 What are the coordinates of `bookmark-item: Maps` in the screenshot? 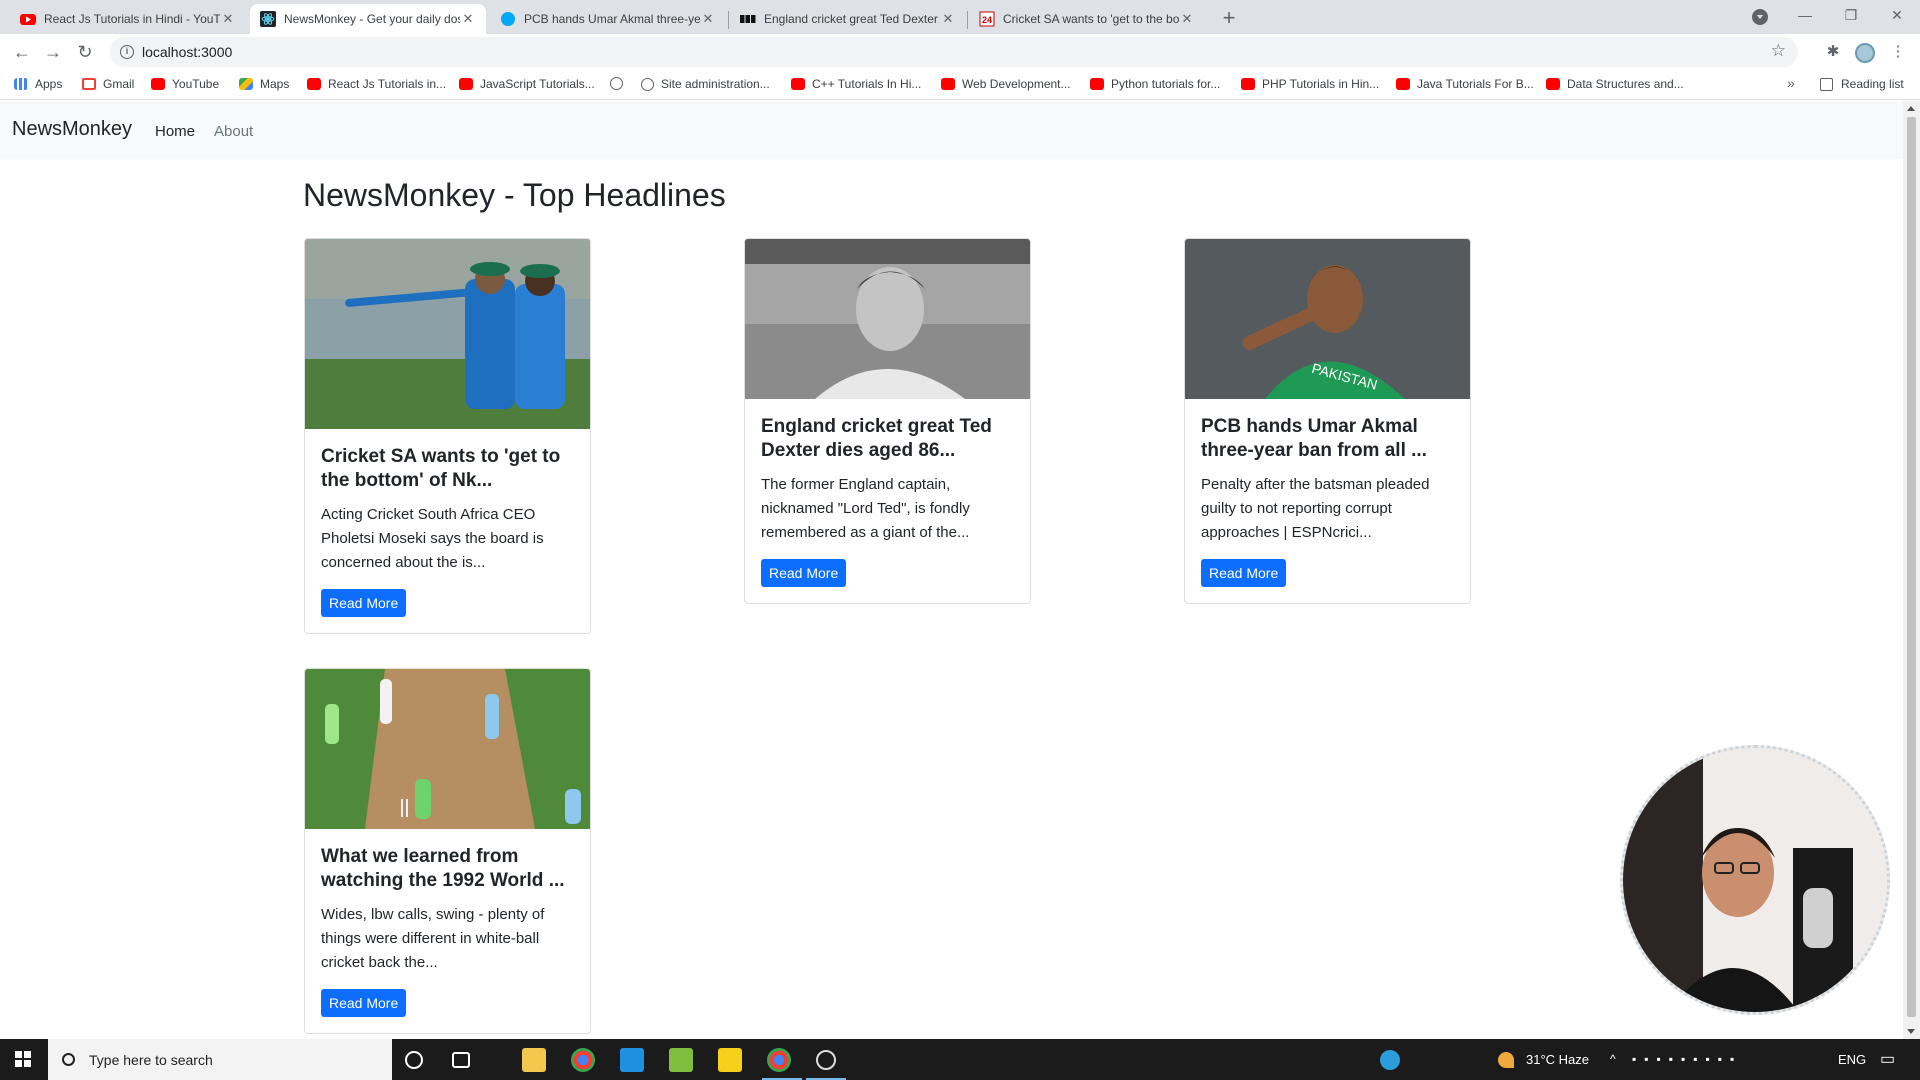 It's located at (264, 84).